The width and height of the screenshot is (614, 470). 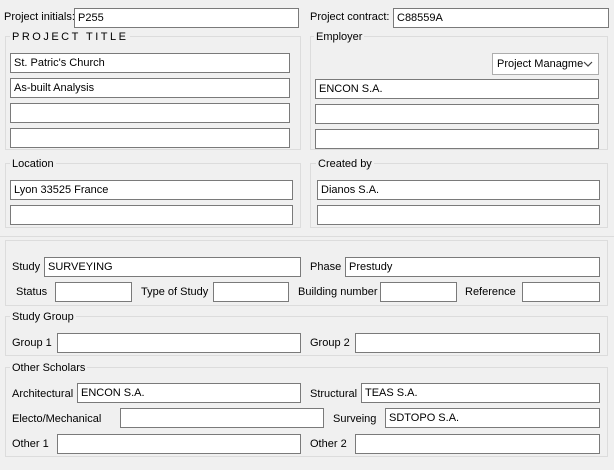 What do you see at coordinates (490, 292) in the screenshot?
I see `reference-label: Reference` at bounding box center [490, 292].